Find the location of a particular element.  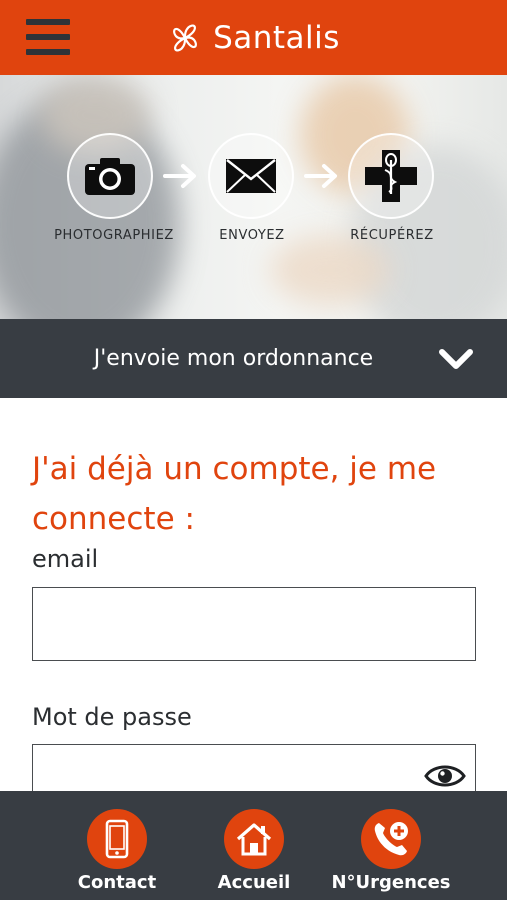

nav-contact-circle is located at coordinates (117, 839).